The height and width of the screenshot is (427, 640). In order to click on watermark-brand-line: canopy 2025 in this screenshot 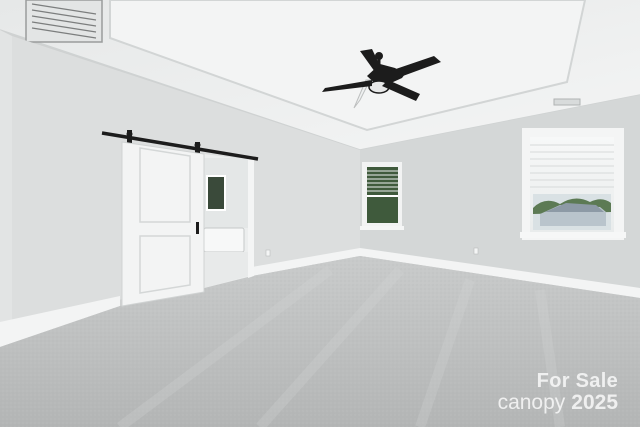, I will do `click(558, 402)`.